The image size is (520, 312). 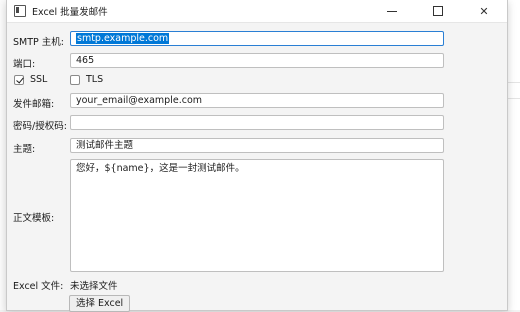 I want to click on close-button: ✕, so click(x=484, y=11).